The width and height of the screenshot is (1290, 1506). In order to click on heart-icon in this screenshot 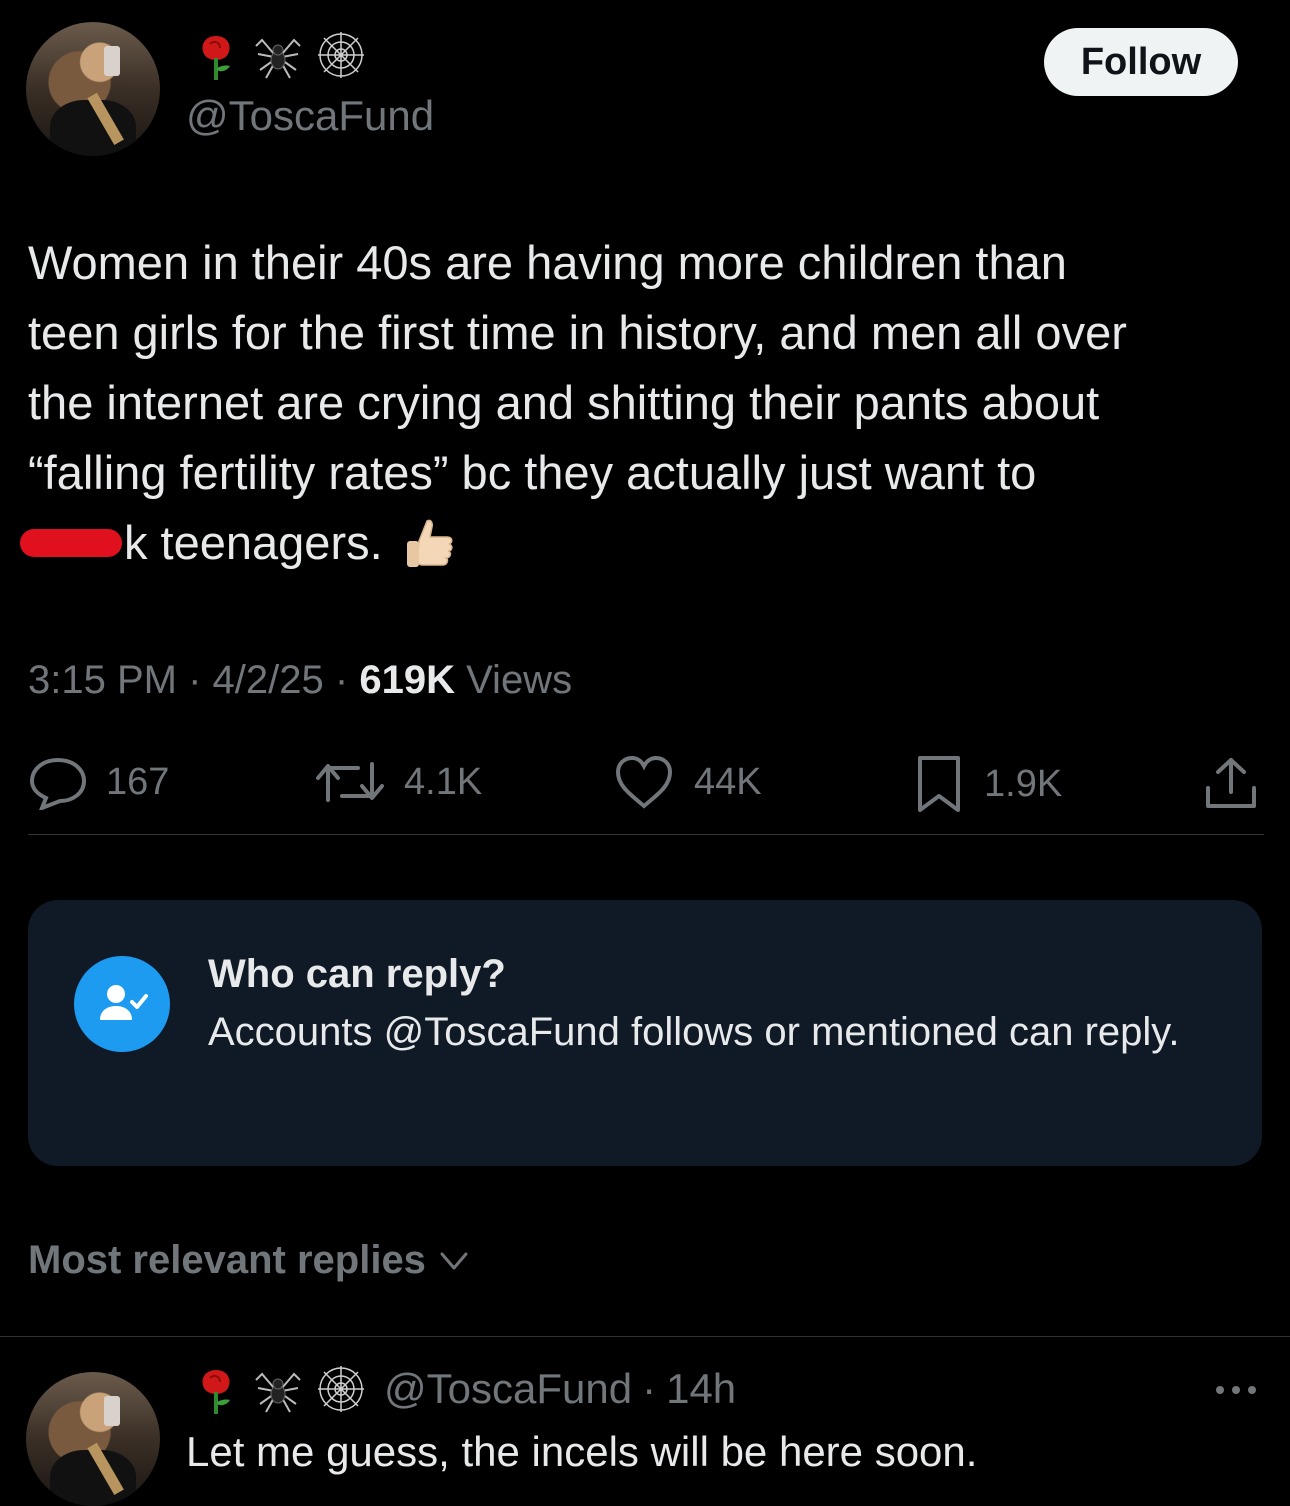, I will do `click(644, 782)`.